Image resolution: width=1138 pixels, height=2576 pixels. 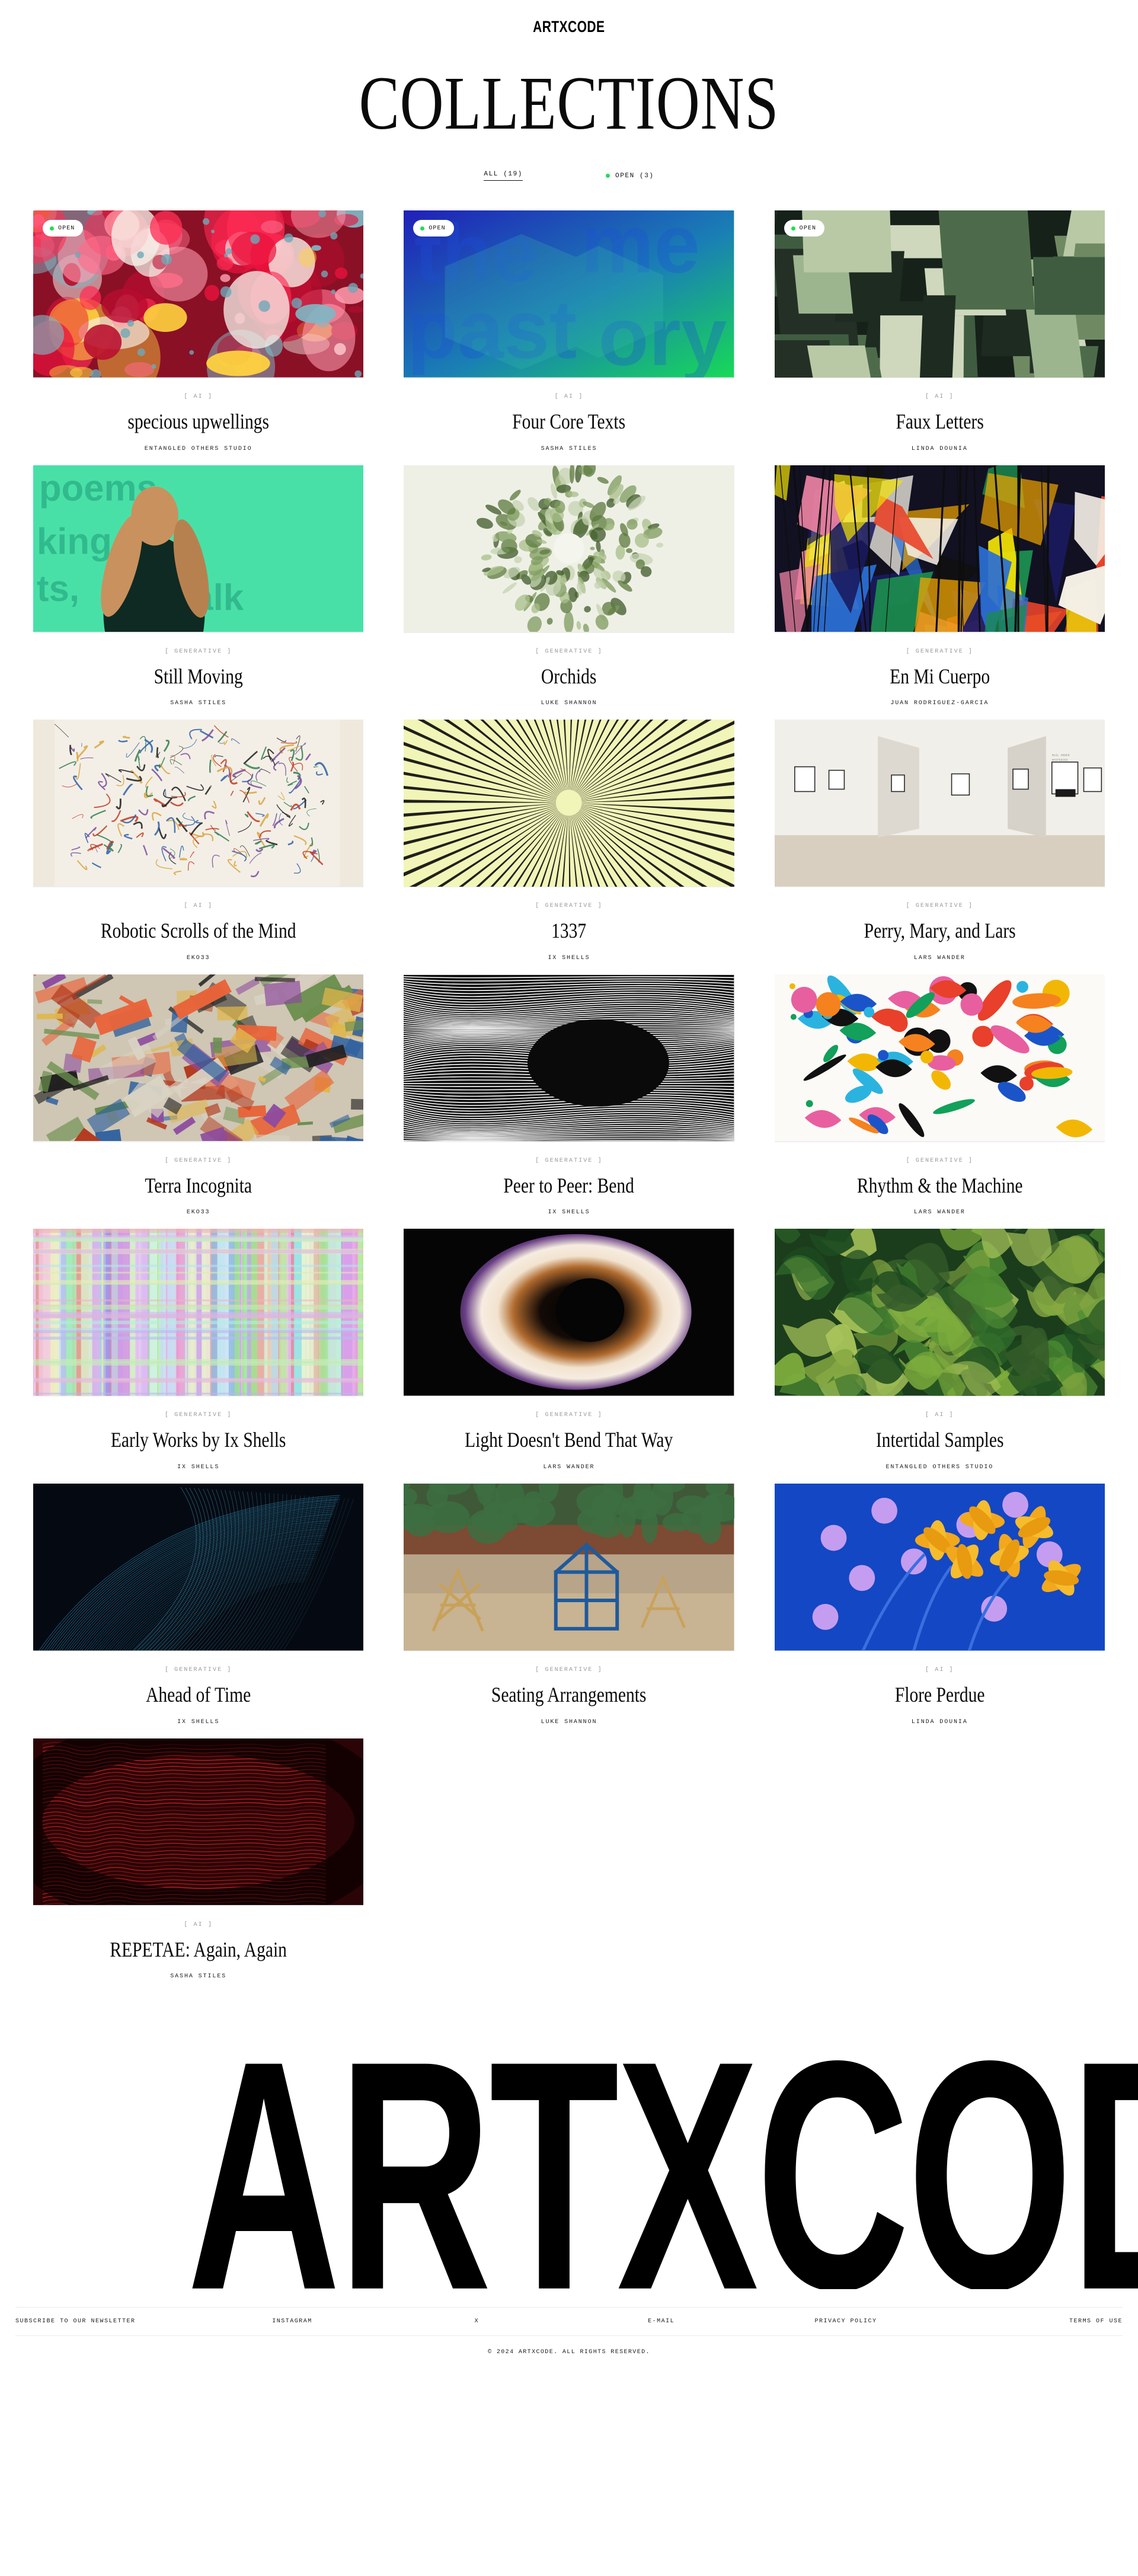 What do you see at coordinates (198, 549) in the screenshot?
I see `collection-thumbnail: poems king ts, talk` at bounding box center [198, 549].